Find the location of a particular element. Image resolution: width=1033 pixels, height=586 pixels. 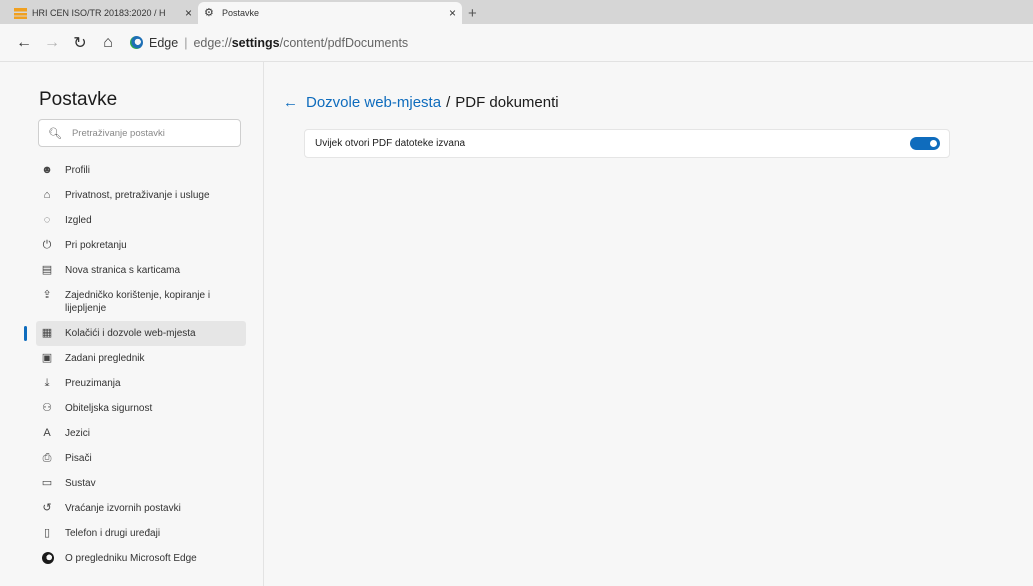

sidebar-item-label: Nova stranica s karticama is located at coordinates (123, 270).